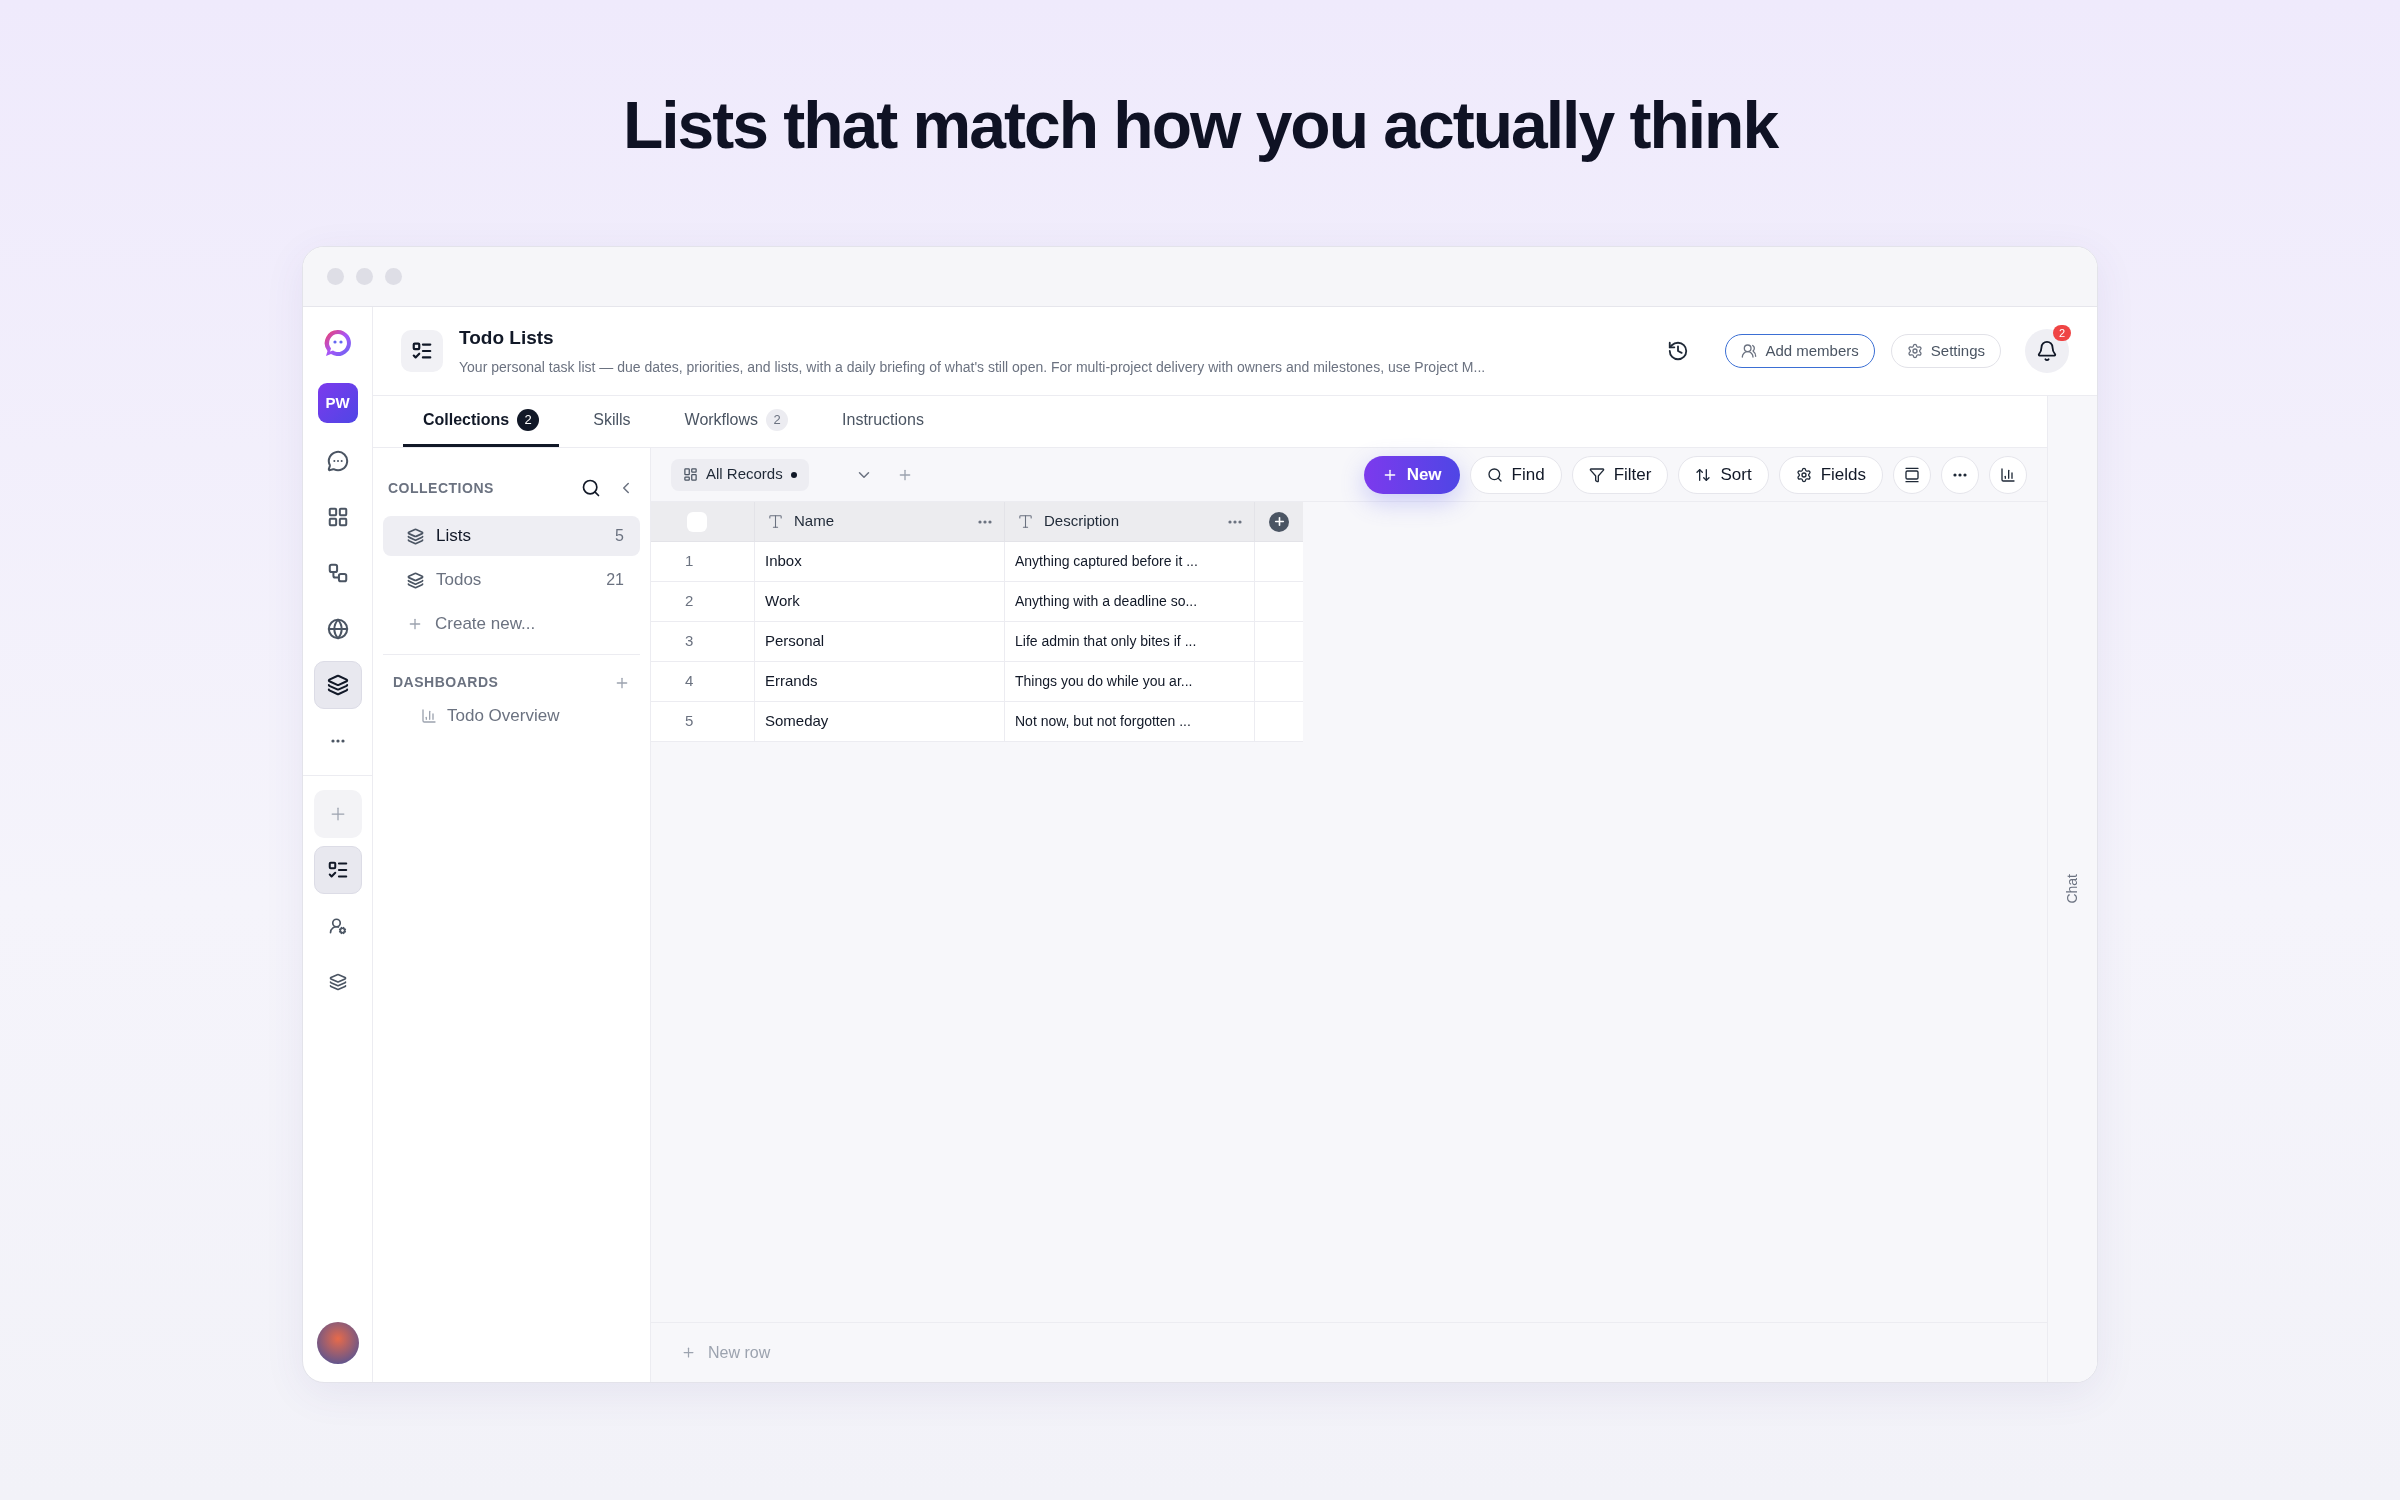  Describe the element at coordinates (1620, 474) in the screenshot. I see `filter-button: Filter` at that location.